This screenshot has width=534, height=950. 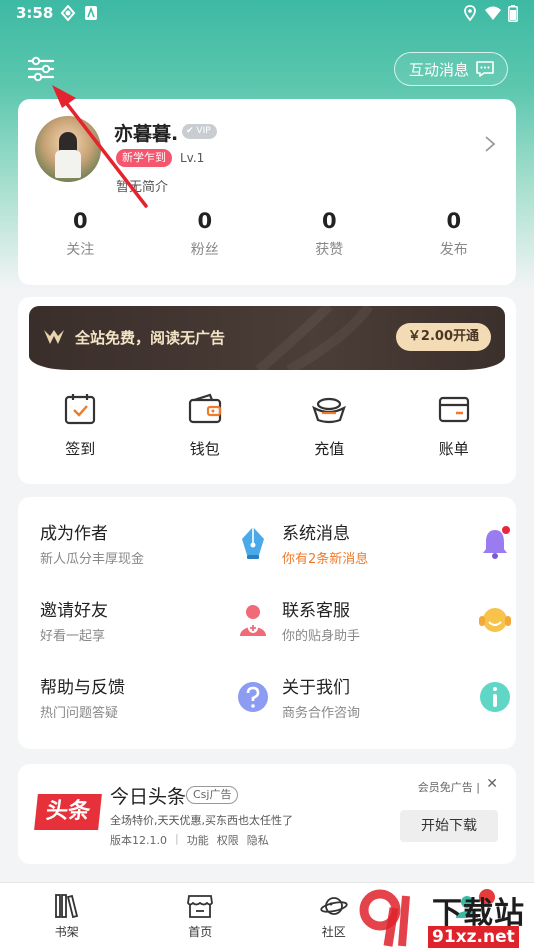 I want to click on menu-item-invite-friends: 邀请好友 好看一起享, so click(x=155, y=626).